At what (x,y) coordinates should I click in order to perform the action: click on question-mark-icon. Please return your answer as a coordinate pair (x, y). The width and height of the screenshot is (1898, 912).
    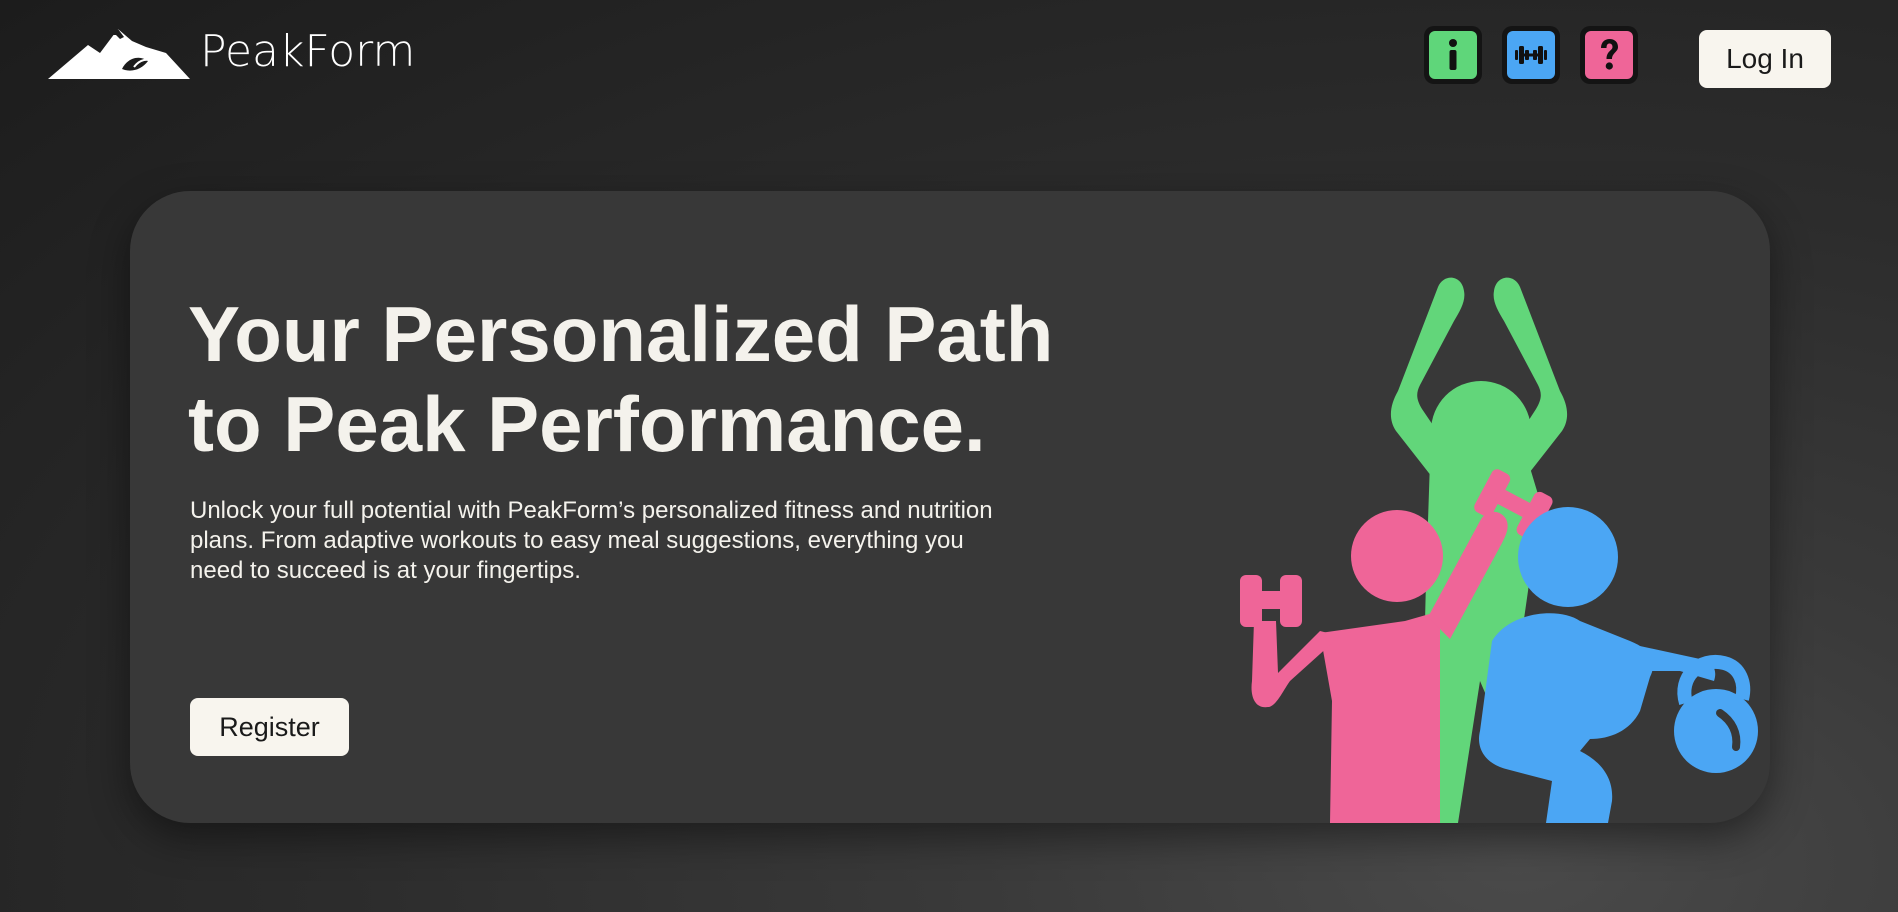
    Looking at the image, I should click on (1609, 55).